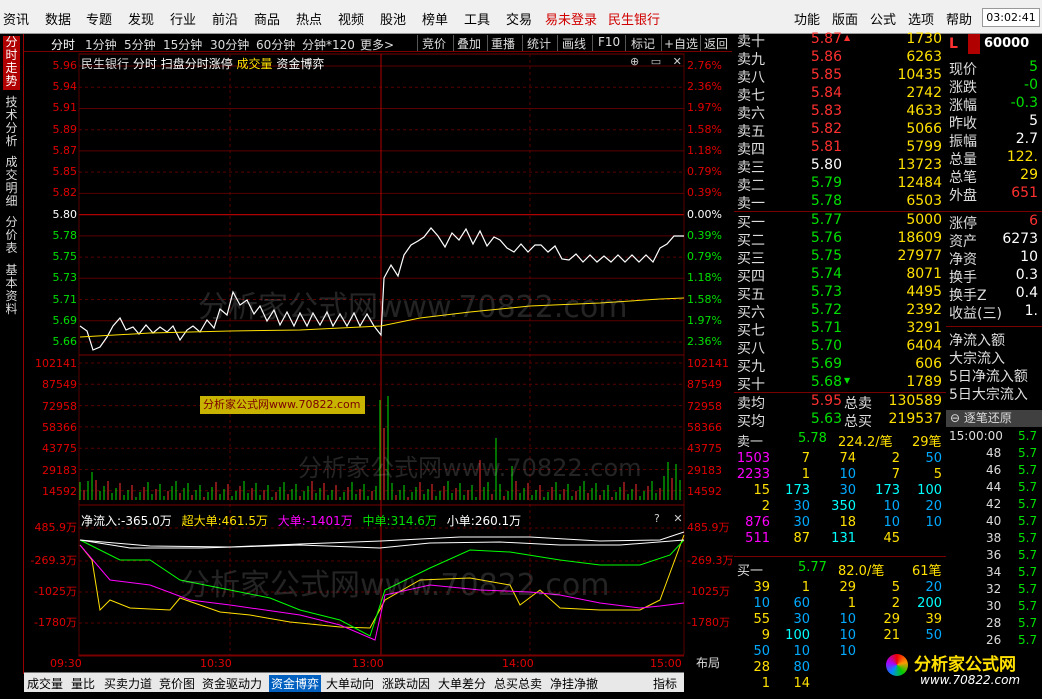 This screenshot has height=699, width=1042. I want to click on indicator-tab-big-order-diff: 大单差分, so click(462, 683).